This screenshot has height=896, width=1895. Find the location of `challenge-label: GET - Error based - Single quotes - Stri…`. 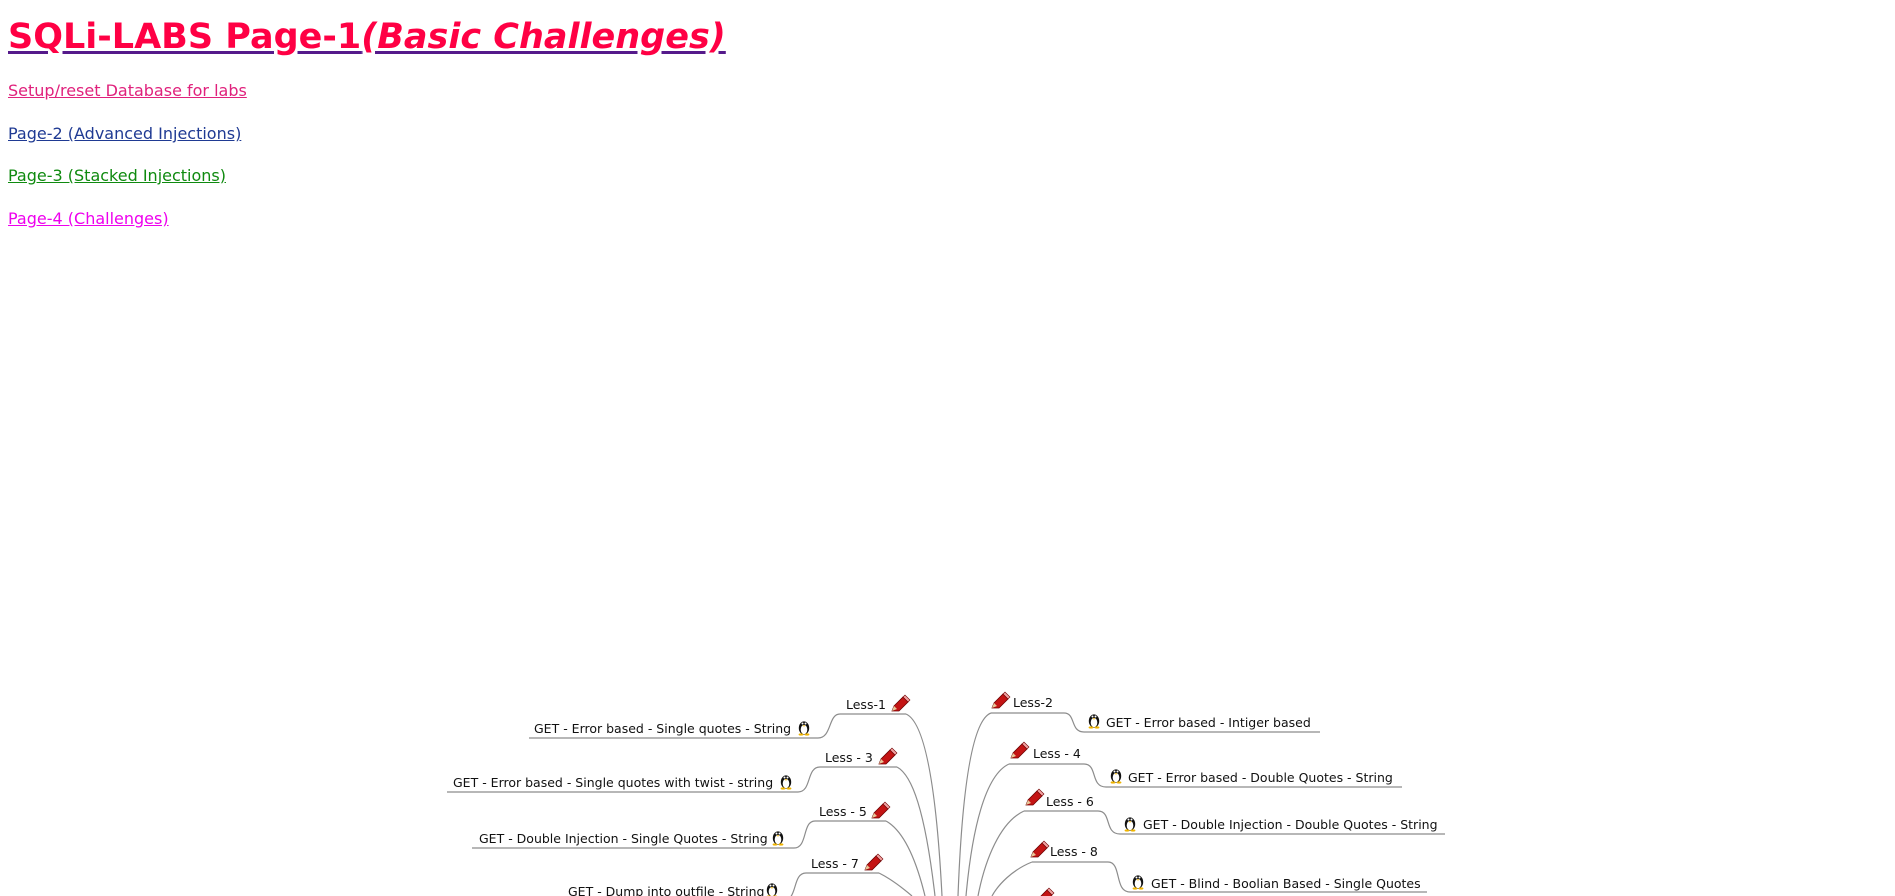

challenge-label: GET - Error based - Single quotes - Stri… is located at coordinates (662, 728).